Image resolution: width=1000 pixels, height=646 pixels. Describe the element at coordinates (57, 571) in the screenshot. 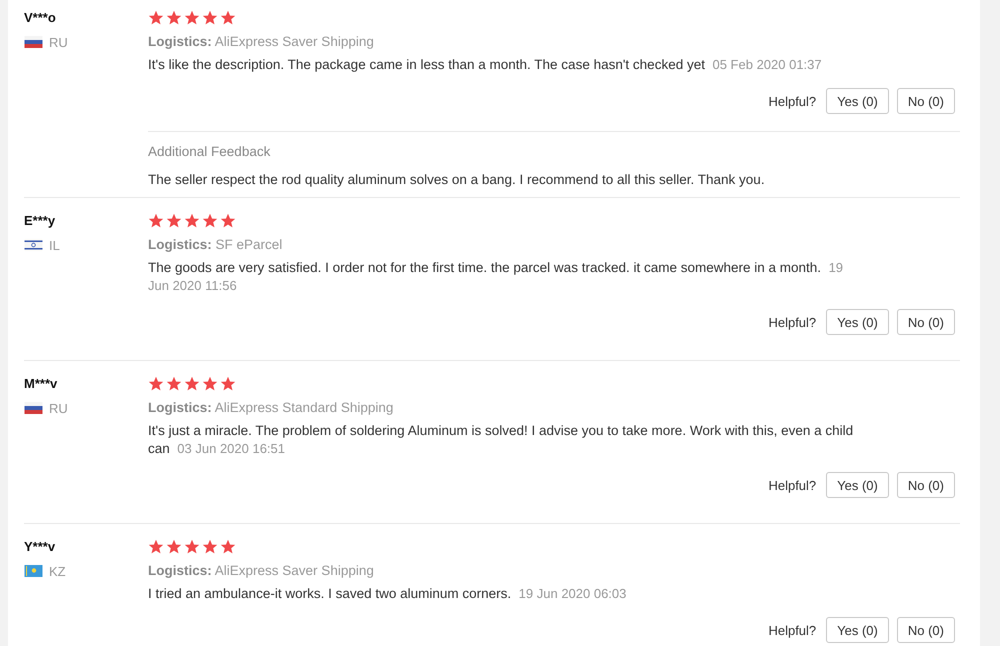

I see `country-code: KZ` at that location.